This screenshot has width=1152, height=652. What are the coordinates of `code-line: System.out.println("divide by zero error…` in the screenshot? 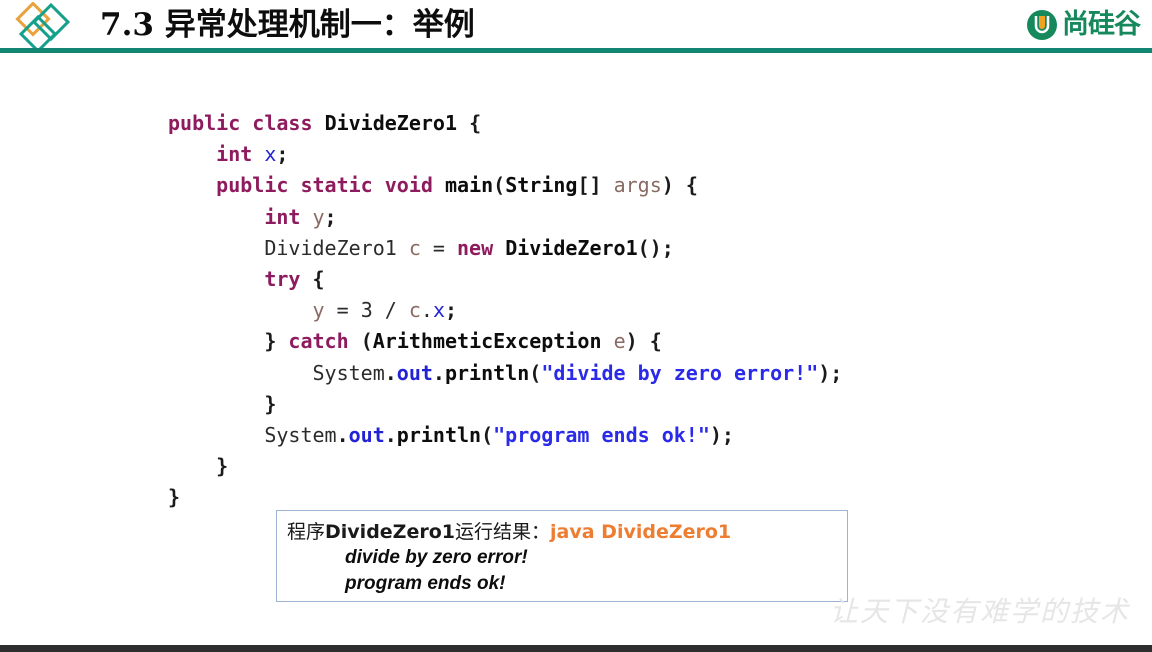 It's located at (505, 373).